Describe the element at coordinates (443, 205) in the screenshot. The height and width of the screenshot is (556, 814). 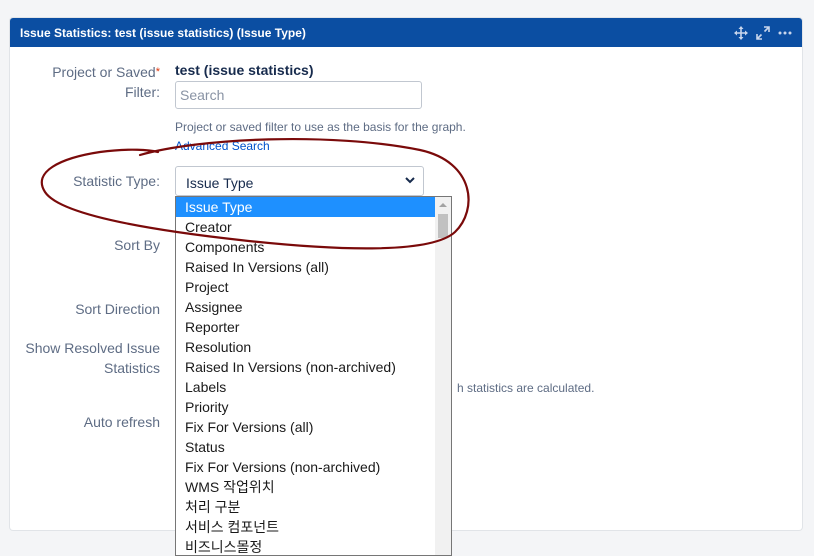
I see `scroll-up-arrow-icon` at that location.